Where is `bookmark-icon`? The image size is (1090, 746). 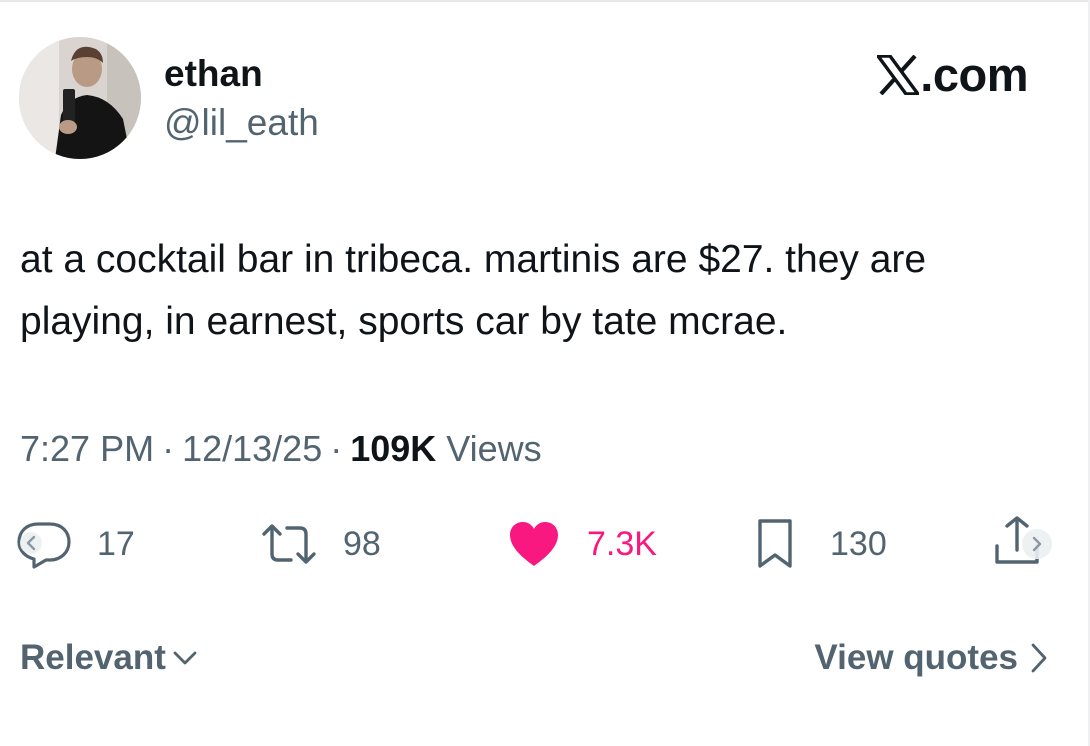
bookmark-icon is located at coordinates (775, 544).